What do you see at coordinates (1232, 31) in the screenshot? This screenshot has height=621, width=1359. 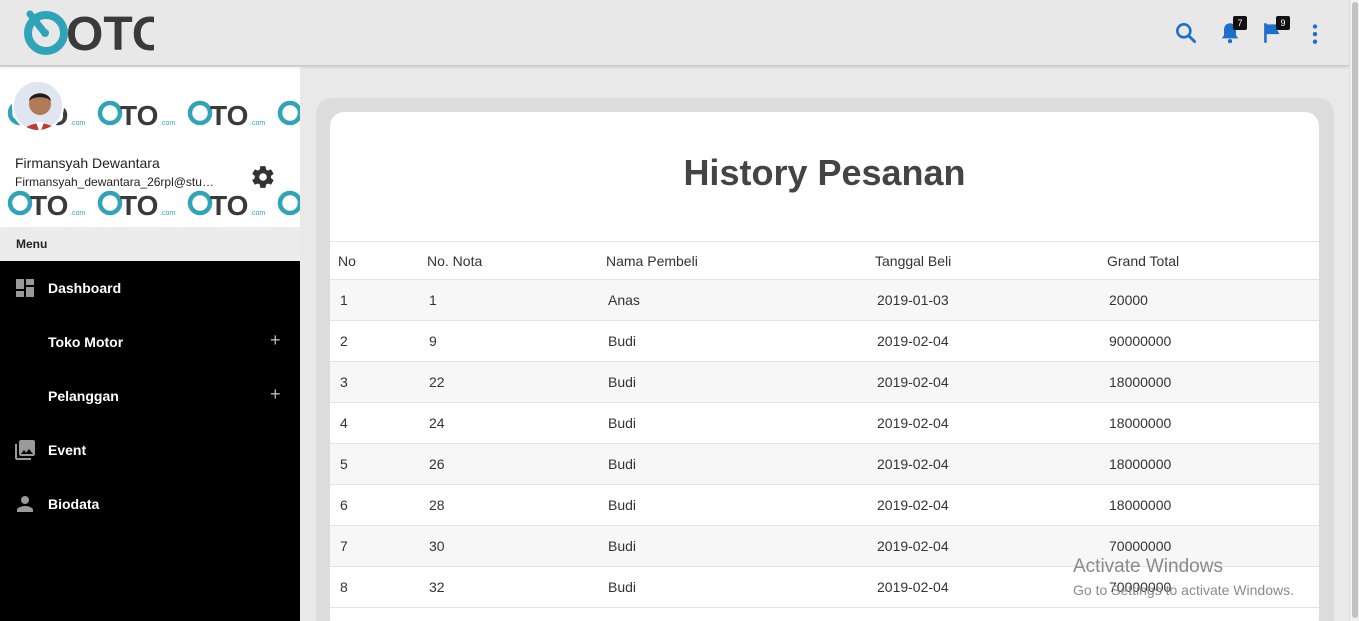 I see `notifications-bell-icon: 7` at bounding box center [1232, 31].